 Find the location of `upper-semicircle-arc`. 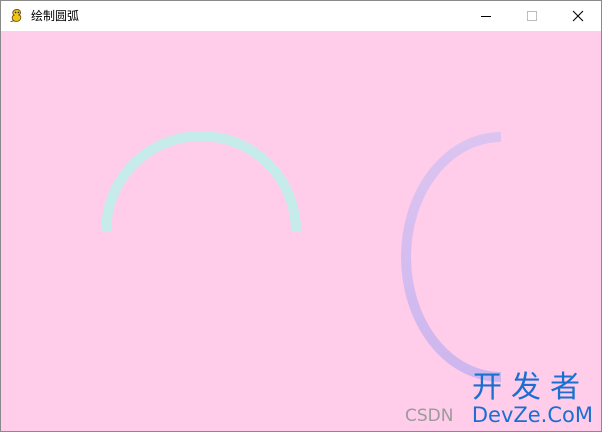

upper-semicircle-arc is located at coordinates (201, 181).